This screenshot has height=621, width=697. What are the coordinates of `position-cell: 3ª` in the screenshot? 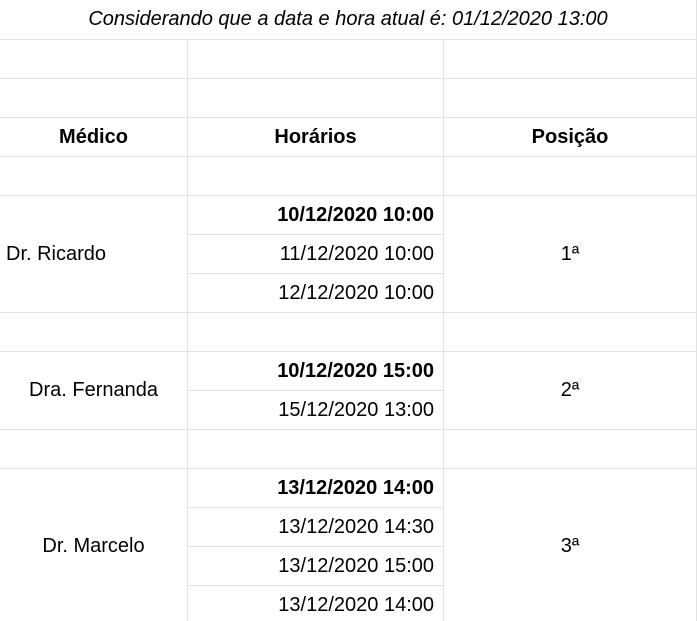 It's located at (570, 545).